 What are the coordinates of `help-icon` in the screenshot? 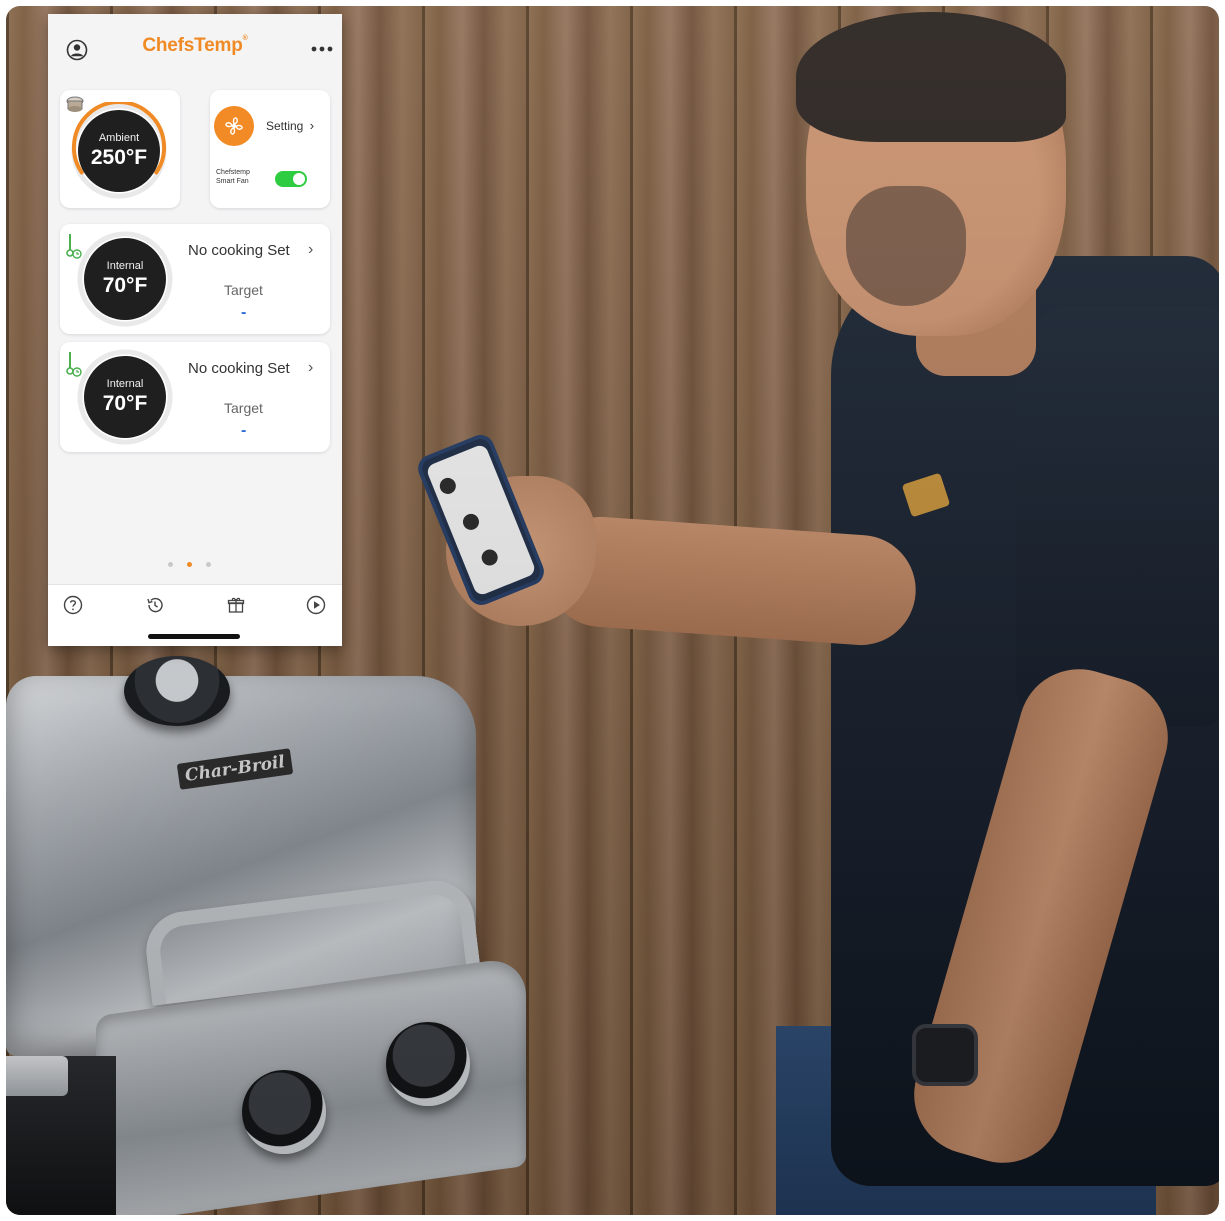 It's located at (73, 605).